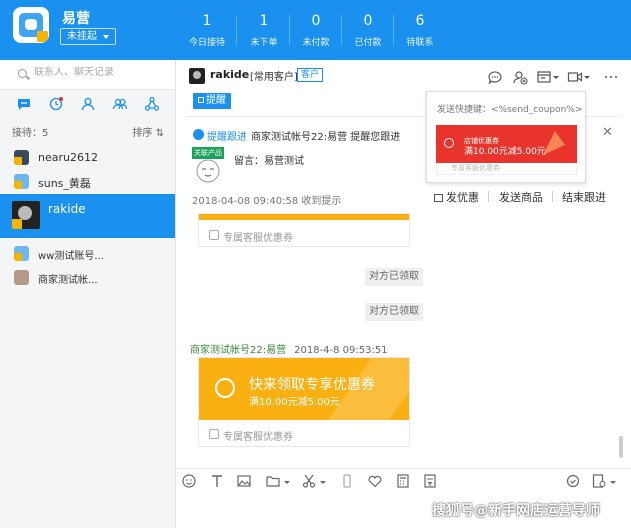 The width and height of the screenshot is (631, 528). I want to click on send-product-button: 发送商品, so click(521, 197).